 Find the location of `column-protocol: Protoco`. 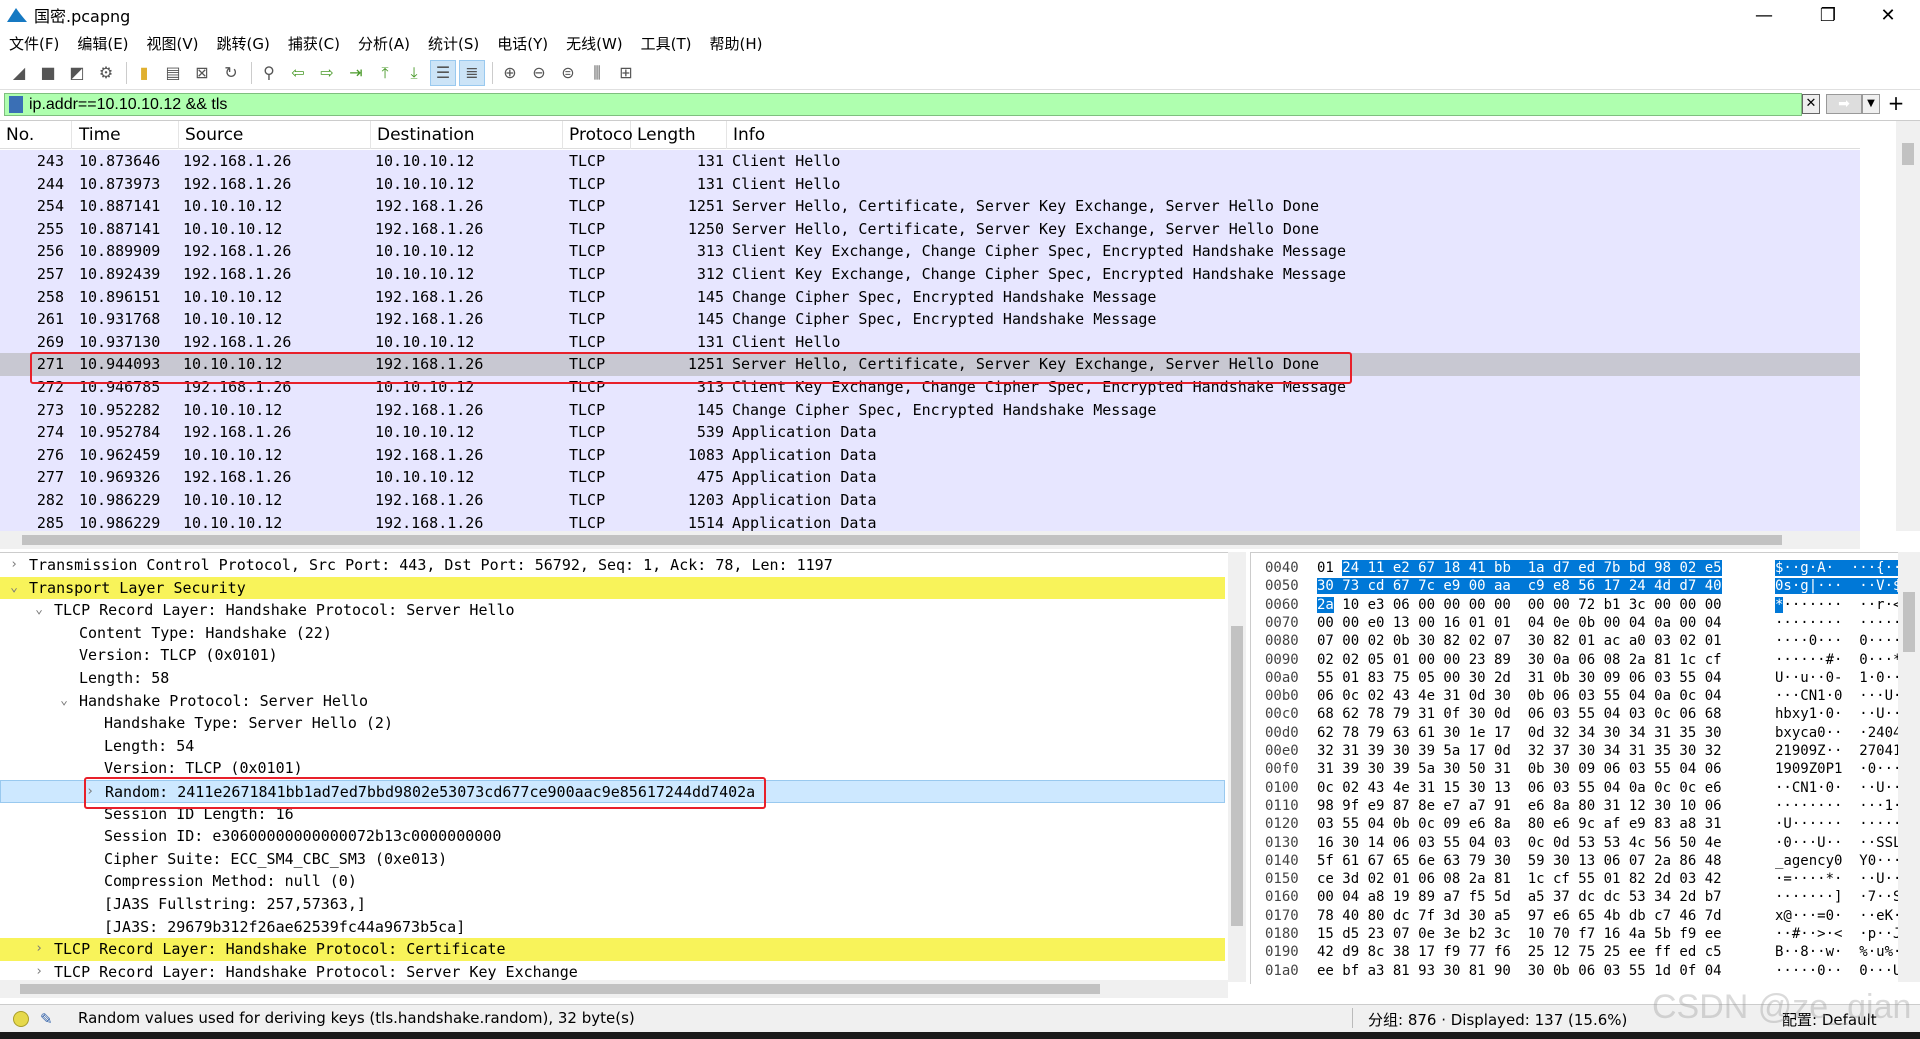

column-protocol: Protoco is located at coordinates (598, 135).